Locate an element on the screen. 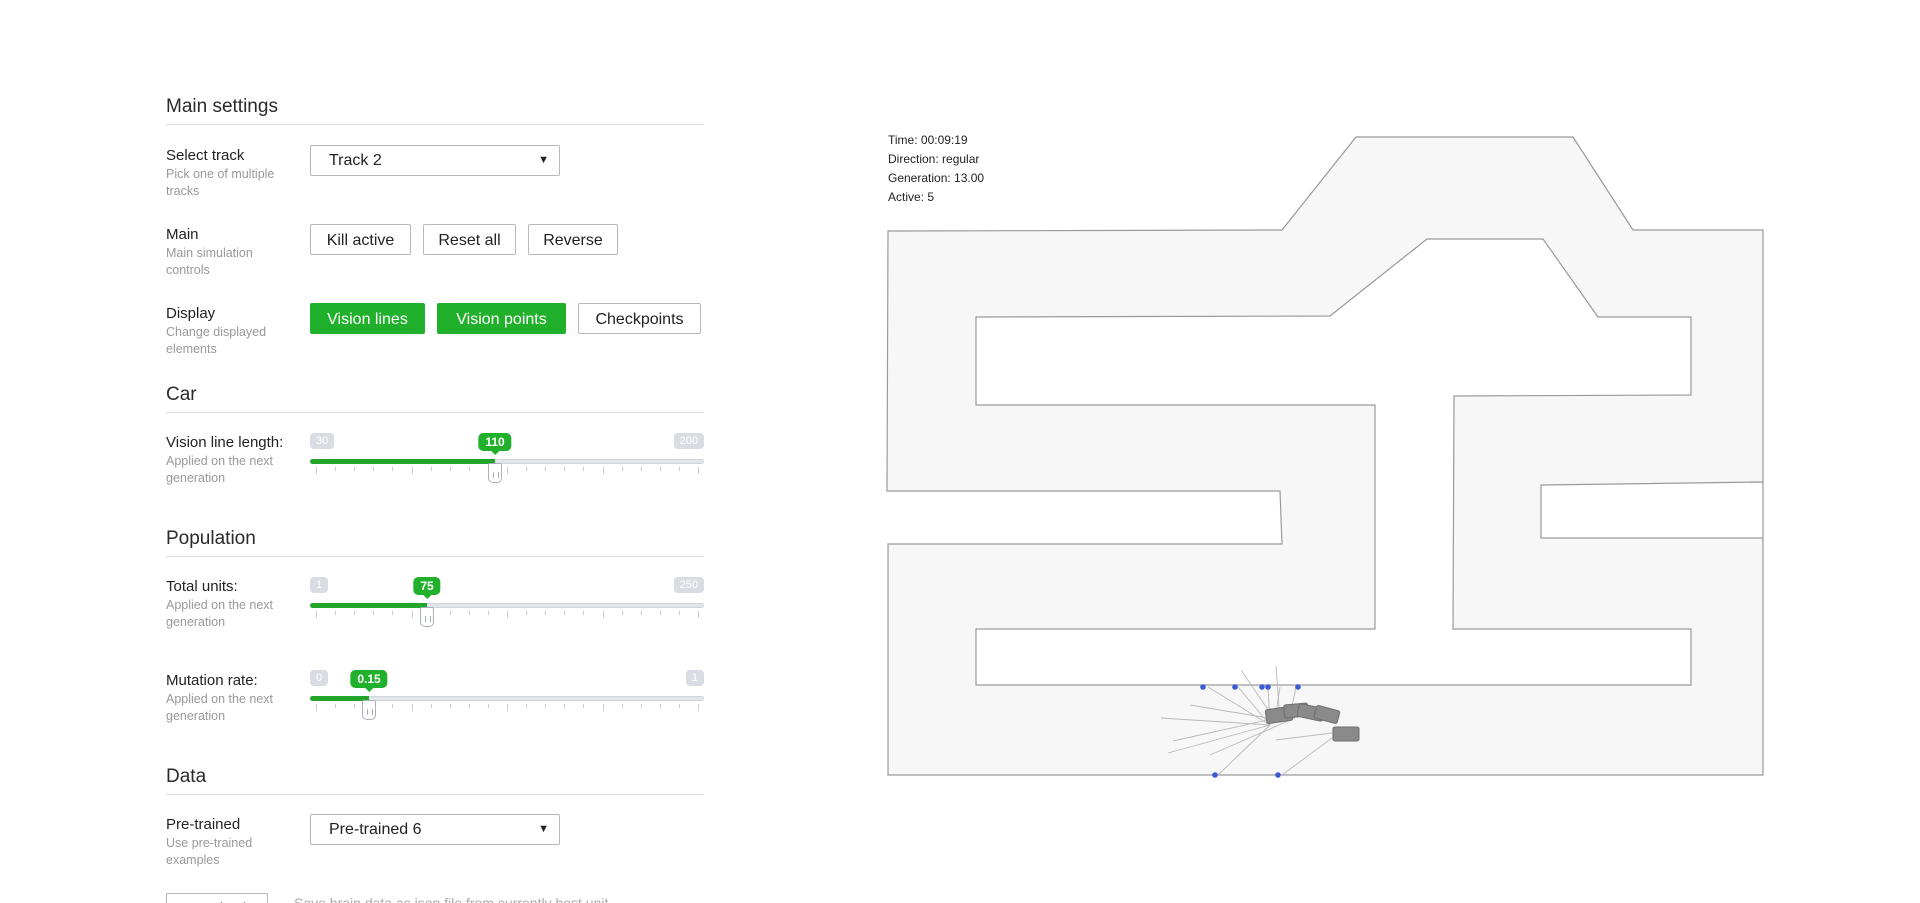 The height and width of the screenshot is (903, 1920). track-select-value: Track 2 is located at coordinates (355, 160).